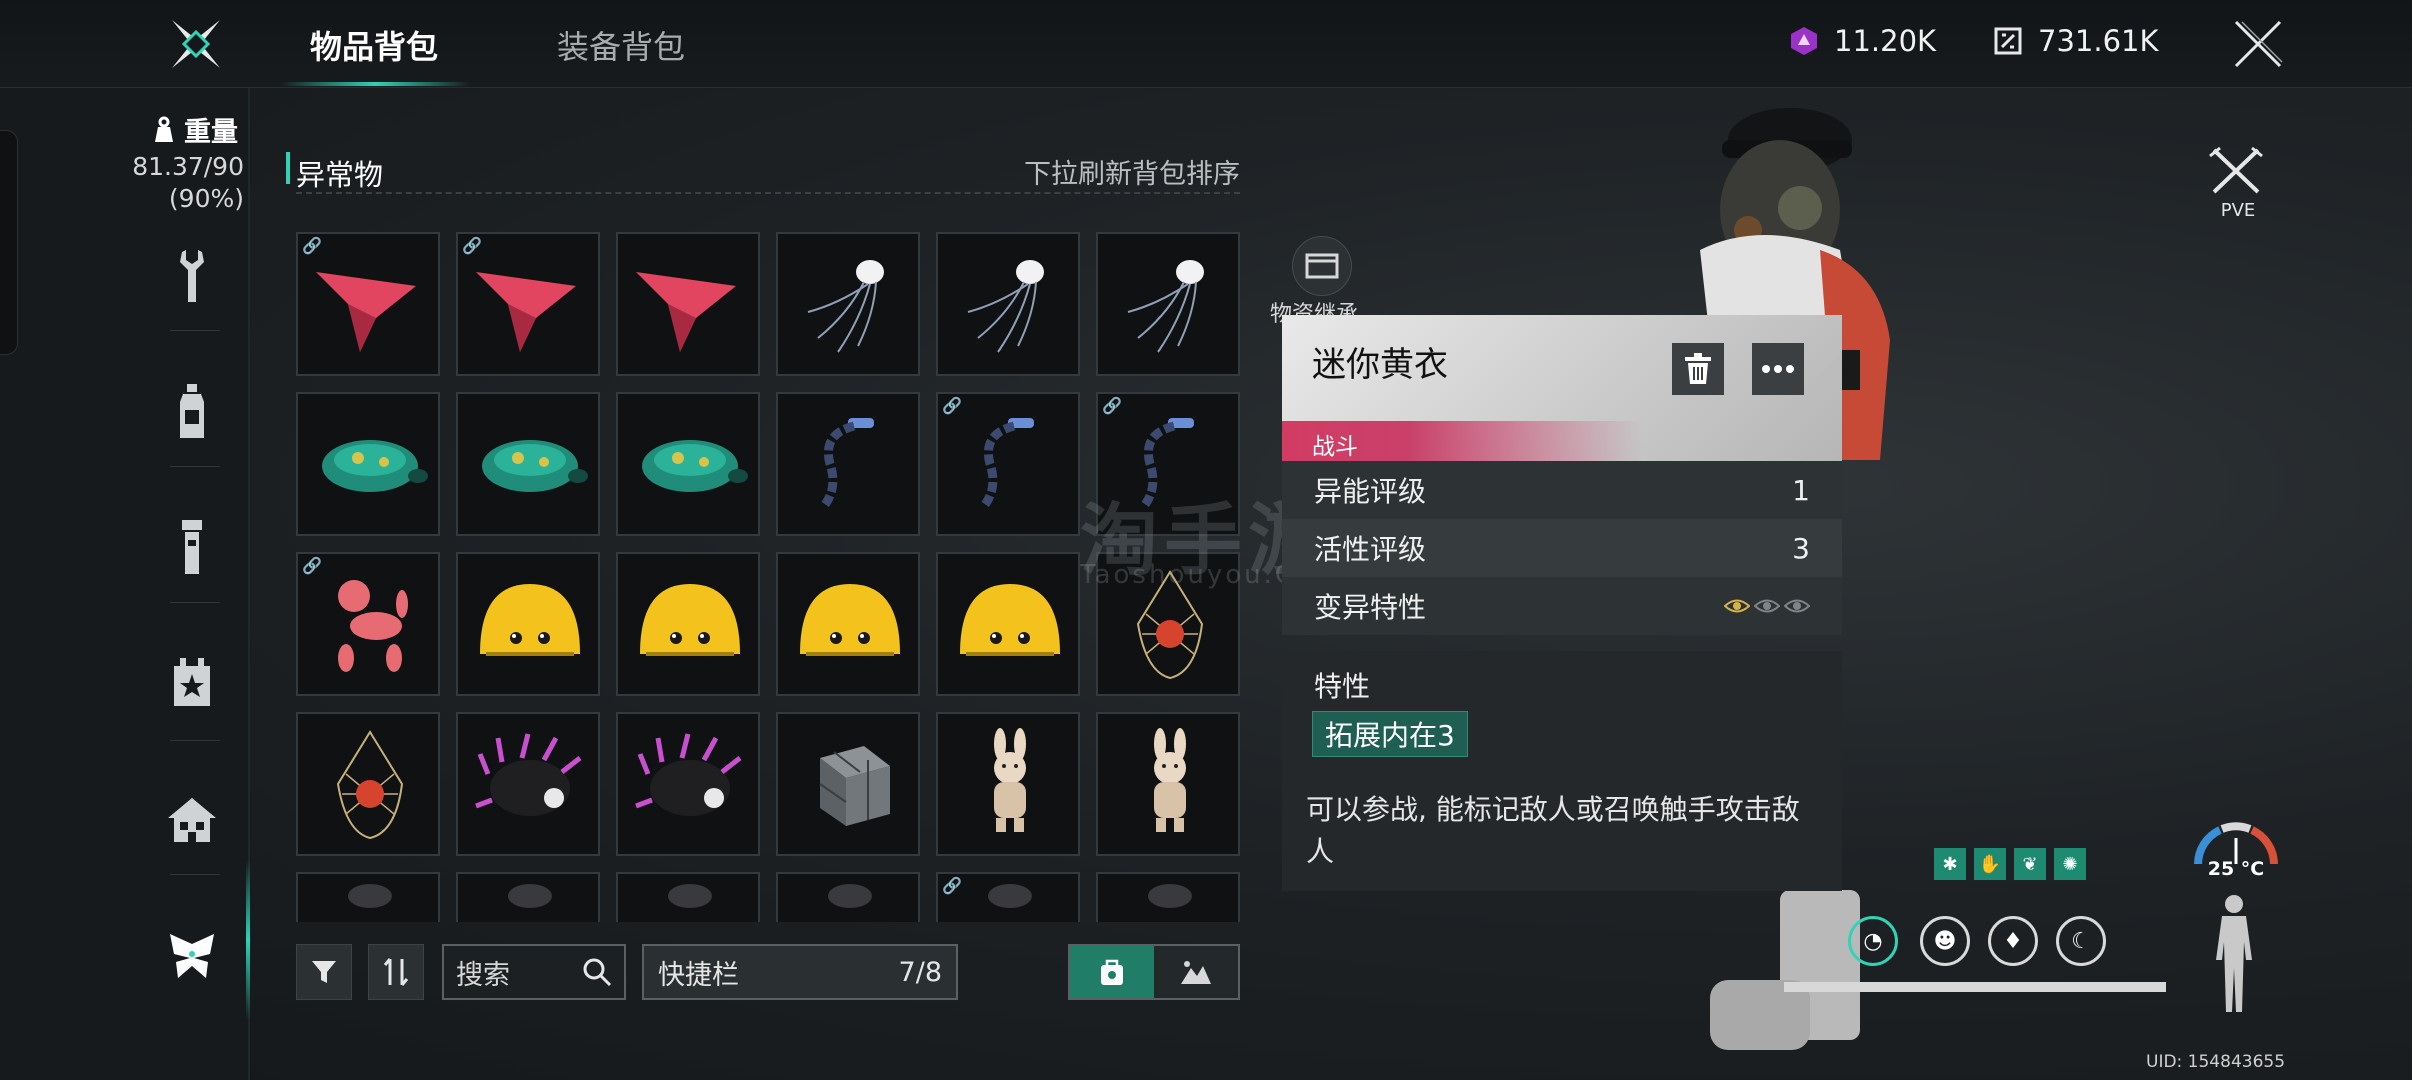 This screenshot has width=2412, height=1080. Describe the element at coordinates (1008, 897) in the screenshot. I see `inventory-slot-partial: 🔗` at that location.